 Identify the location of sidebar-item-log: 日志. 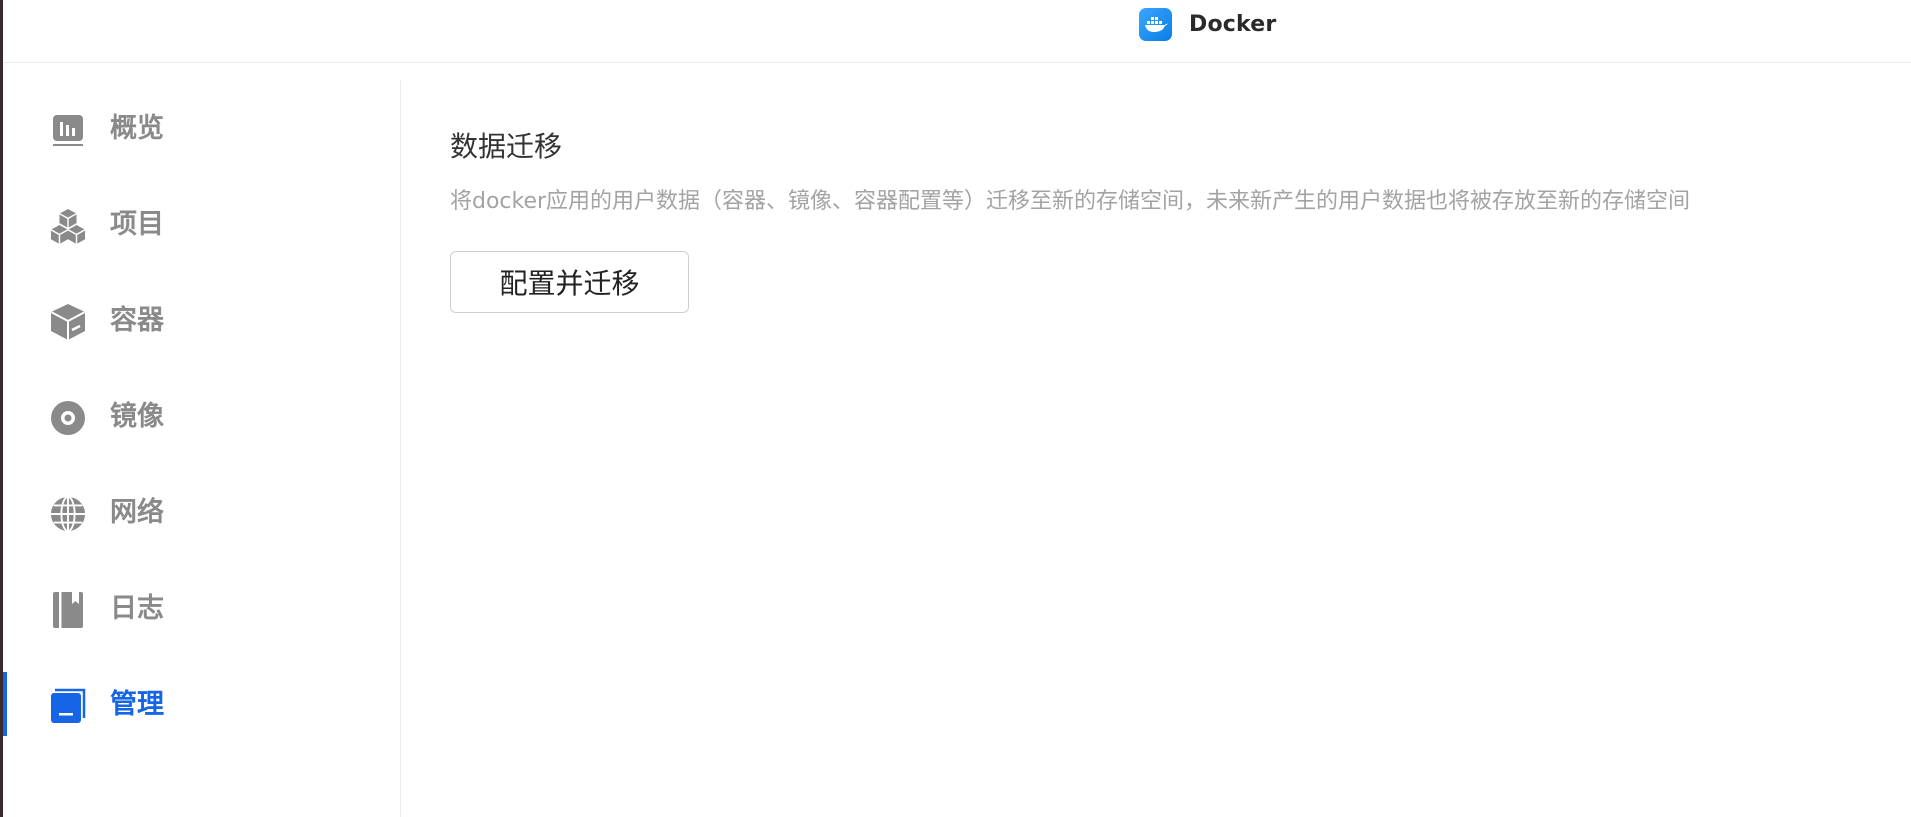
(201, 608).